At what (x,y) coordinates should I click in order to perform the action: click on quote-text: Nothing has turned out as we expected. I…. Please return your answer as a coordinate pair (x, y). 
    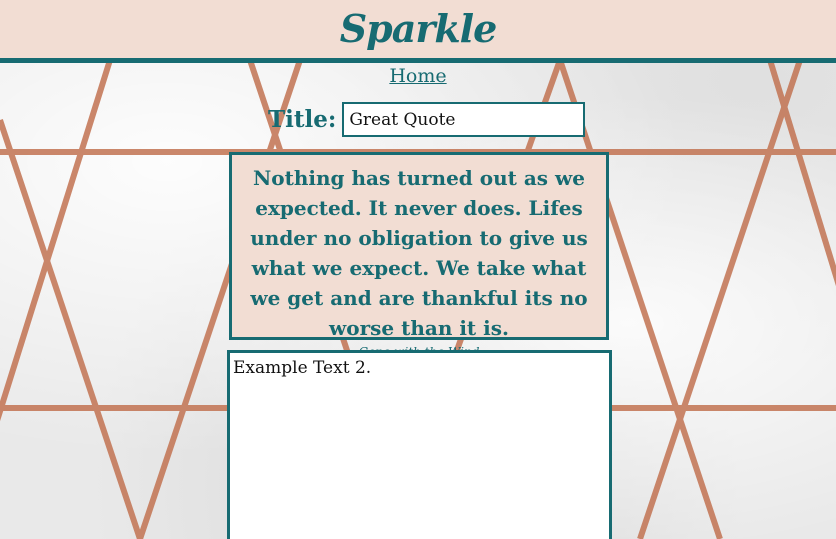
    Looking at the image, I should click on (419, 253).